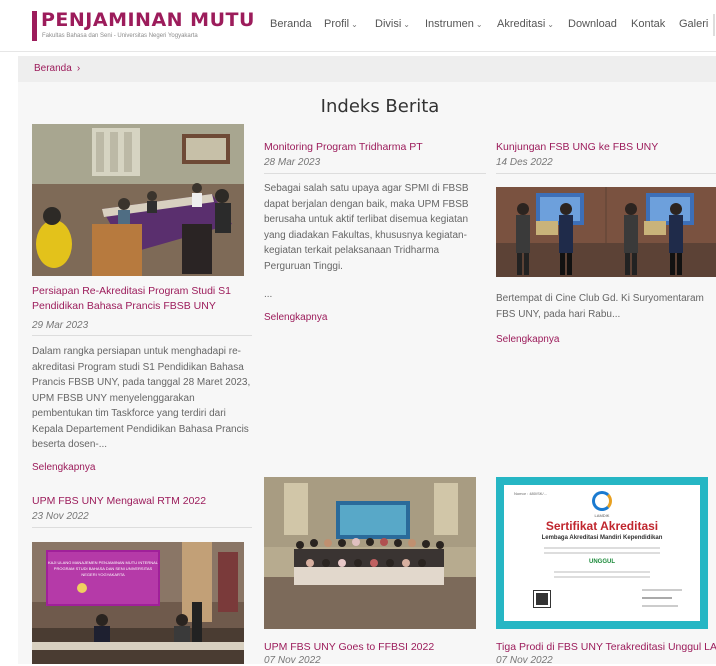 The width and height of the screenshot is (716, 666). Describe the element at coordinates (132, 291) in the screenshot. I see `post-title-line: Persiapan Re-Akreditasi Program Studi S1` at that location.